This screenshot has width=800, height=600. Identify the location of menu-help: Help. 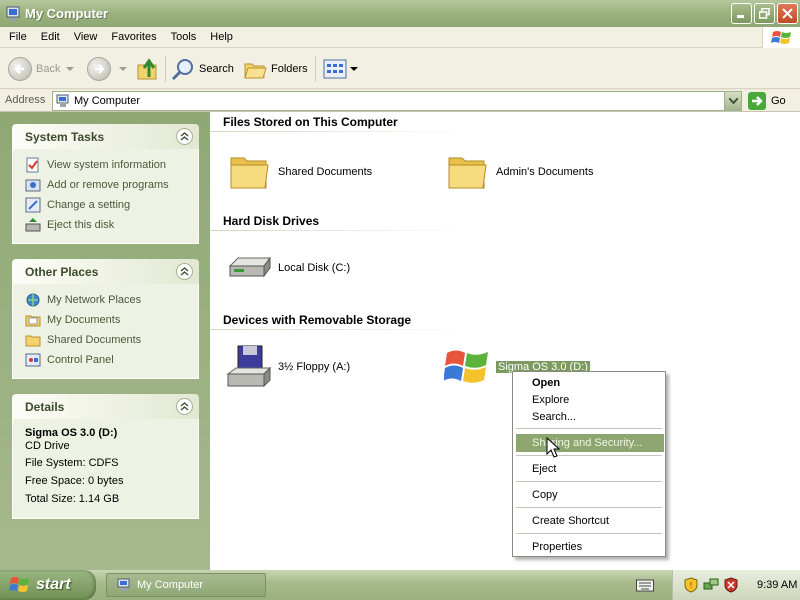
(221, 37).